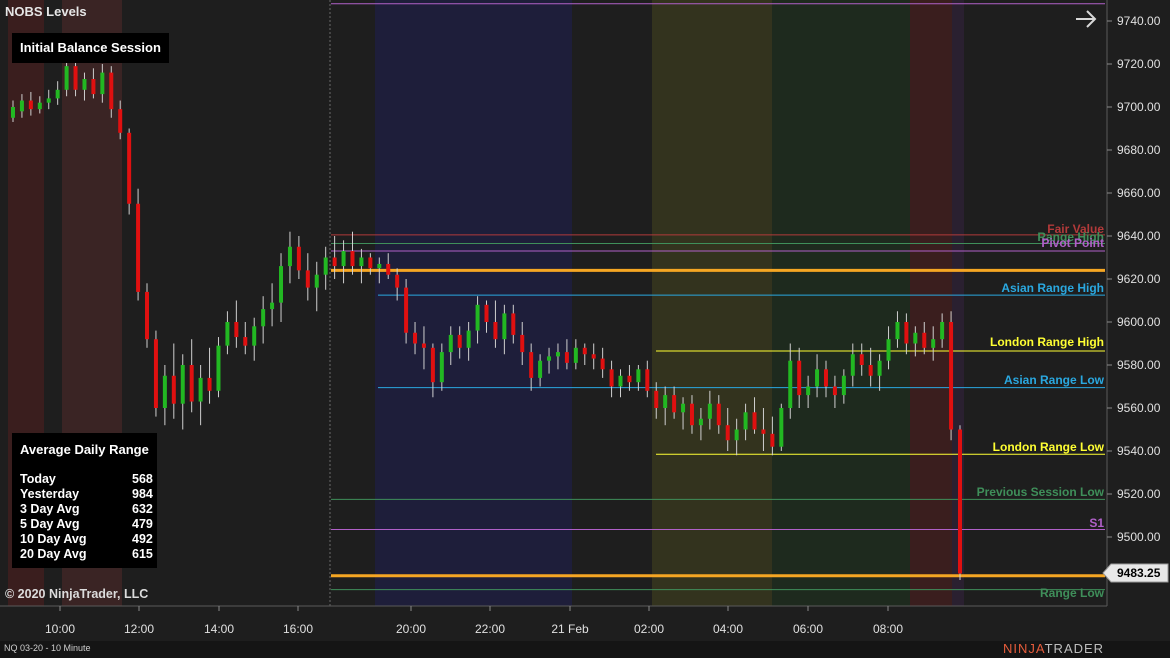 This screenshot has width=1170, height=658. I want to click on x-tick-label: 02:00, so click(649, 629).